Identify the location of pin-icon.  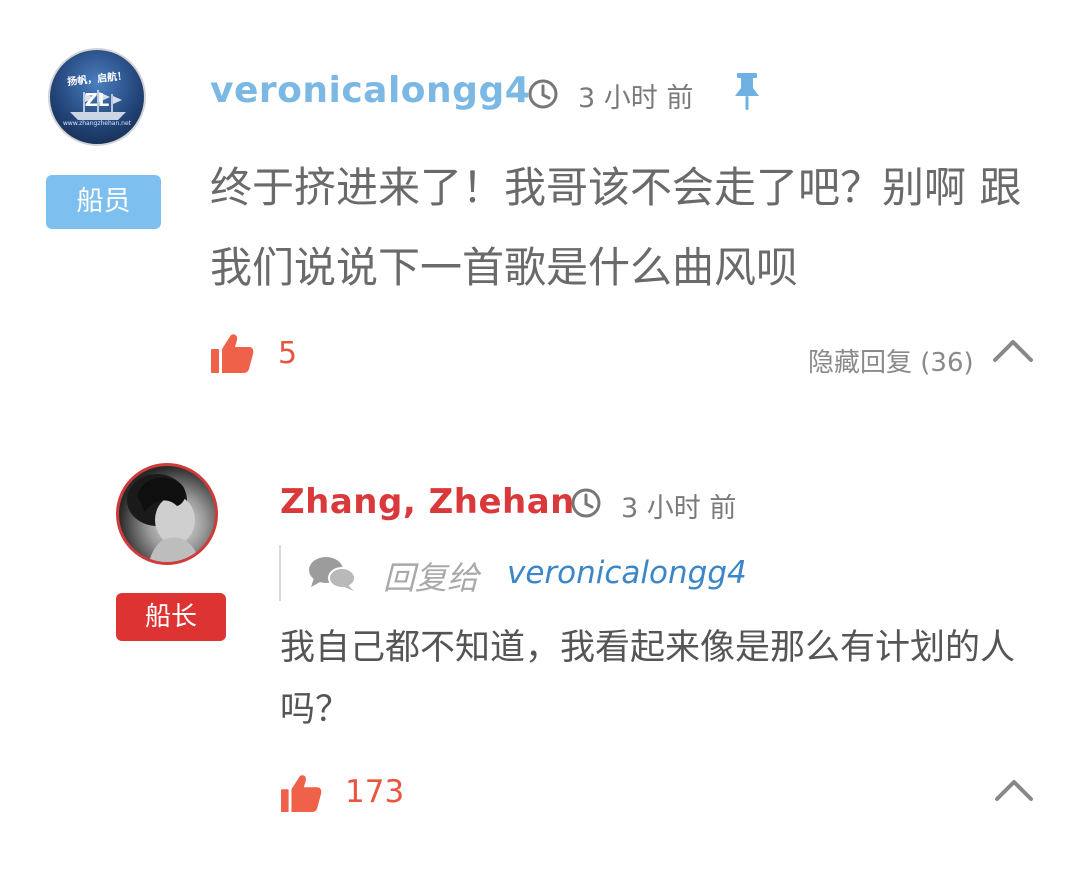
(747, 91).